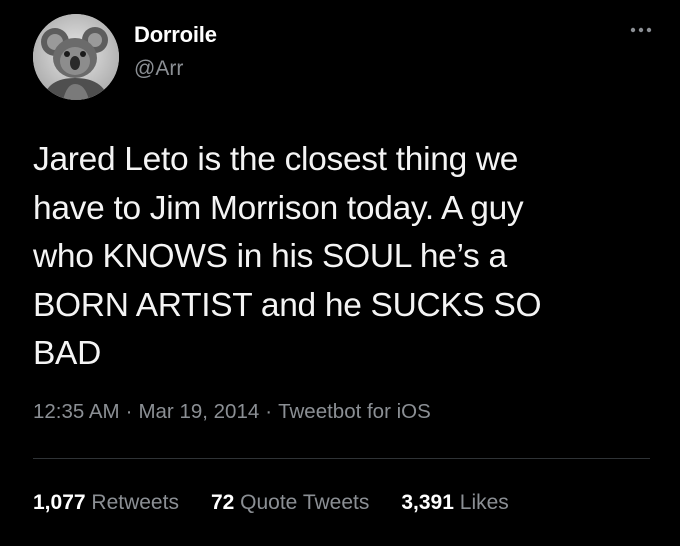 Image resolution: width=680 pixels, height=546 pixels. I want to click on tweet-date: Mar 19, 2014, so click(198, 411).